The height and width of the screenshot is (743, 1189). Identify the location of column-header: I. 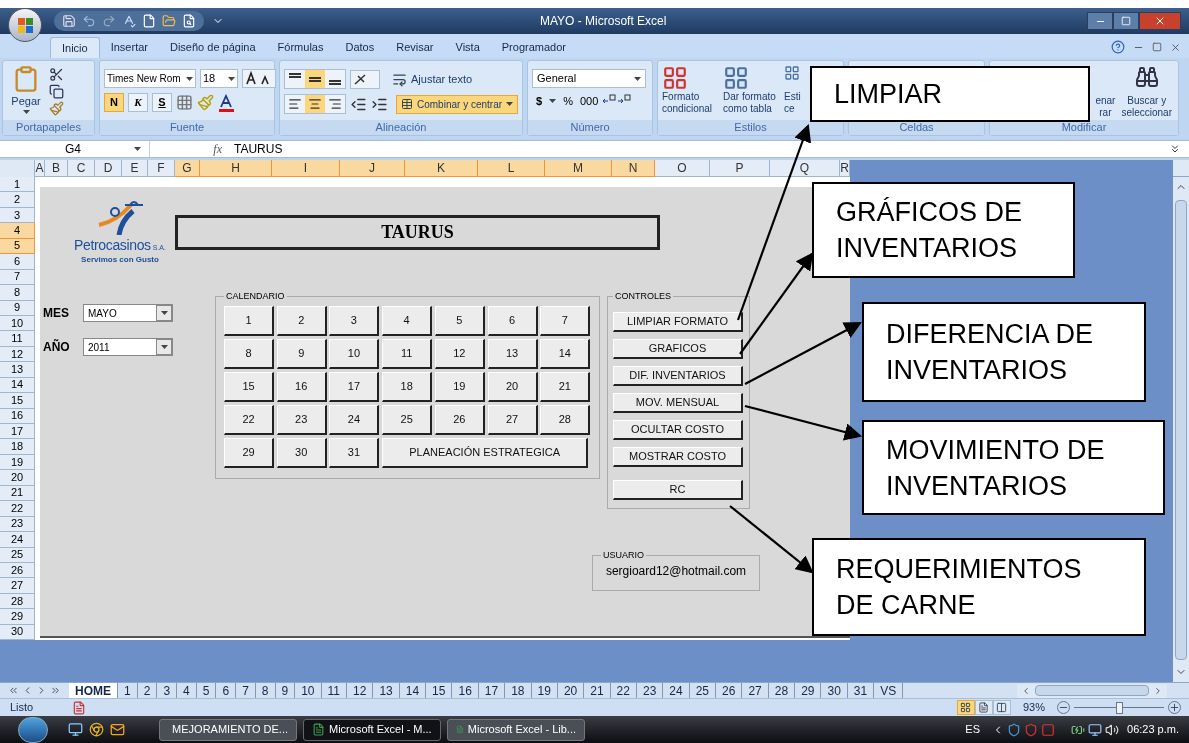
(306, 168).